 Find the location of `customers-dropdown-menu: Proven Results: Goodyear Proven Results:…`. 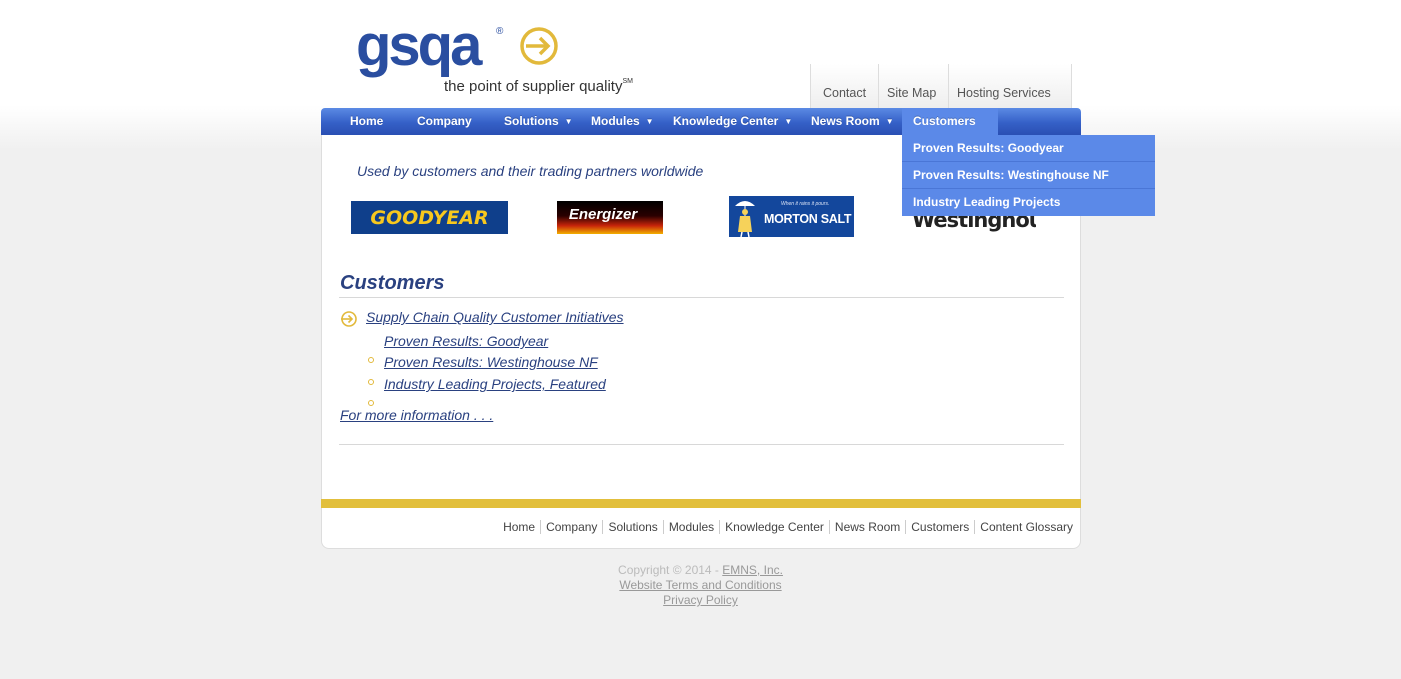

customers-dropdown-menu: Proven Results: Goodyear Proven Results:… is located at coordinates (1028, 175).